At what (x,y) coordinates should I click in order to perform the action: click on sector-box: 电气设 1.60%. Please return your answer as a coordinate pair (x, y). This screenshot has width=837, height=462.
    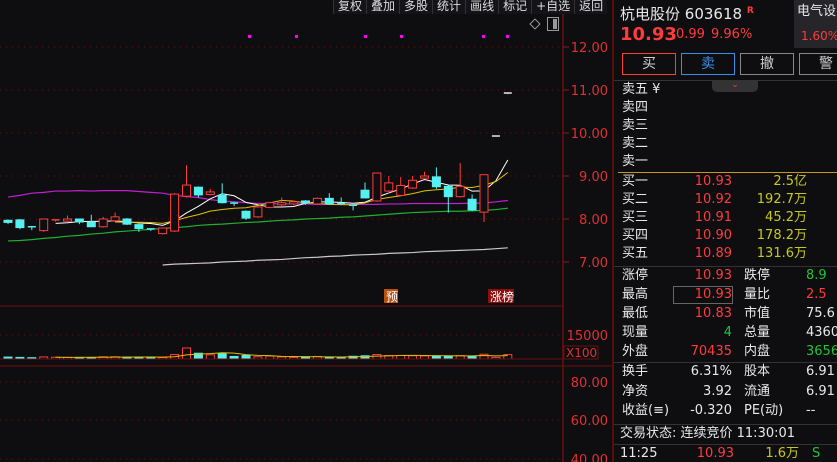
    Looking at the image, I should click on (815, 24).